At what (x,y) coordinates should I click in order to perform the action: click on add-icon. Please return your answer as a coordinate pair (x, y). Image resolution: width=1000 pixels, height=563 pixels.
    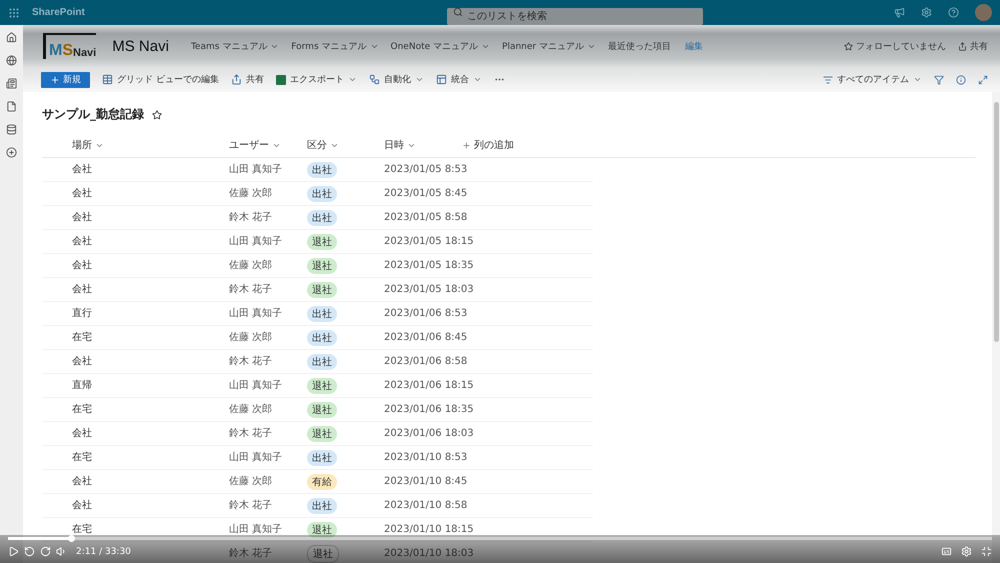
    Looking at the image, I should click on (11, 152).